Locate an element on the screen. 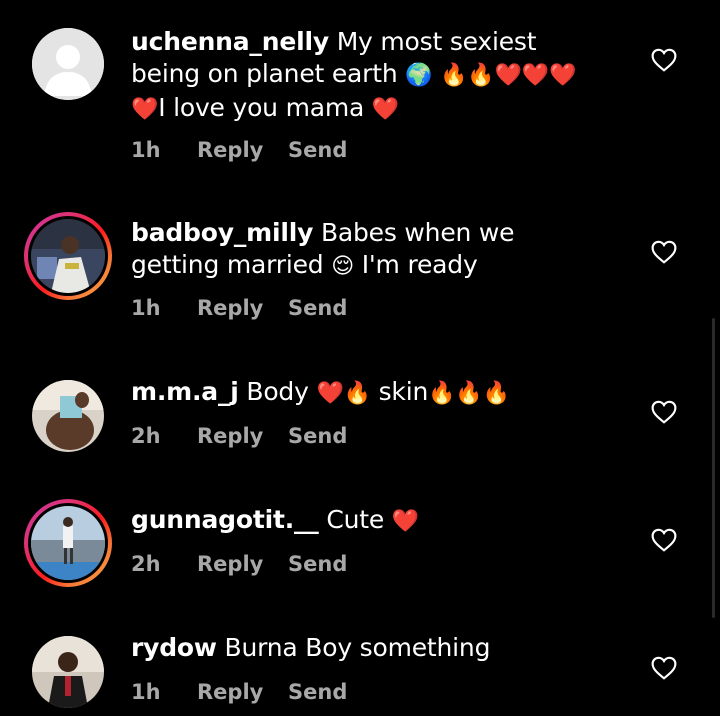 The width and height of the screenshot is (720, 716). default-avatar-icon is located at coordinates (68, 64).